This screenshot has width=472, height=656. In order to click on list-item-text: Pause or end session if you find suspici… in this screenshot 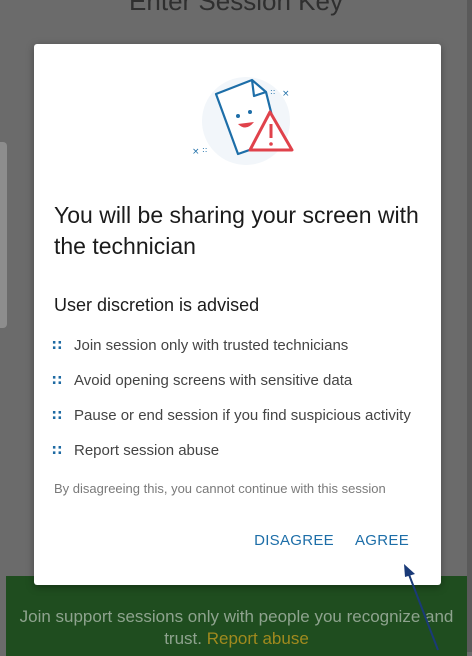, I will do `click(242, 415)`.